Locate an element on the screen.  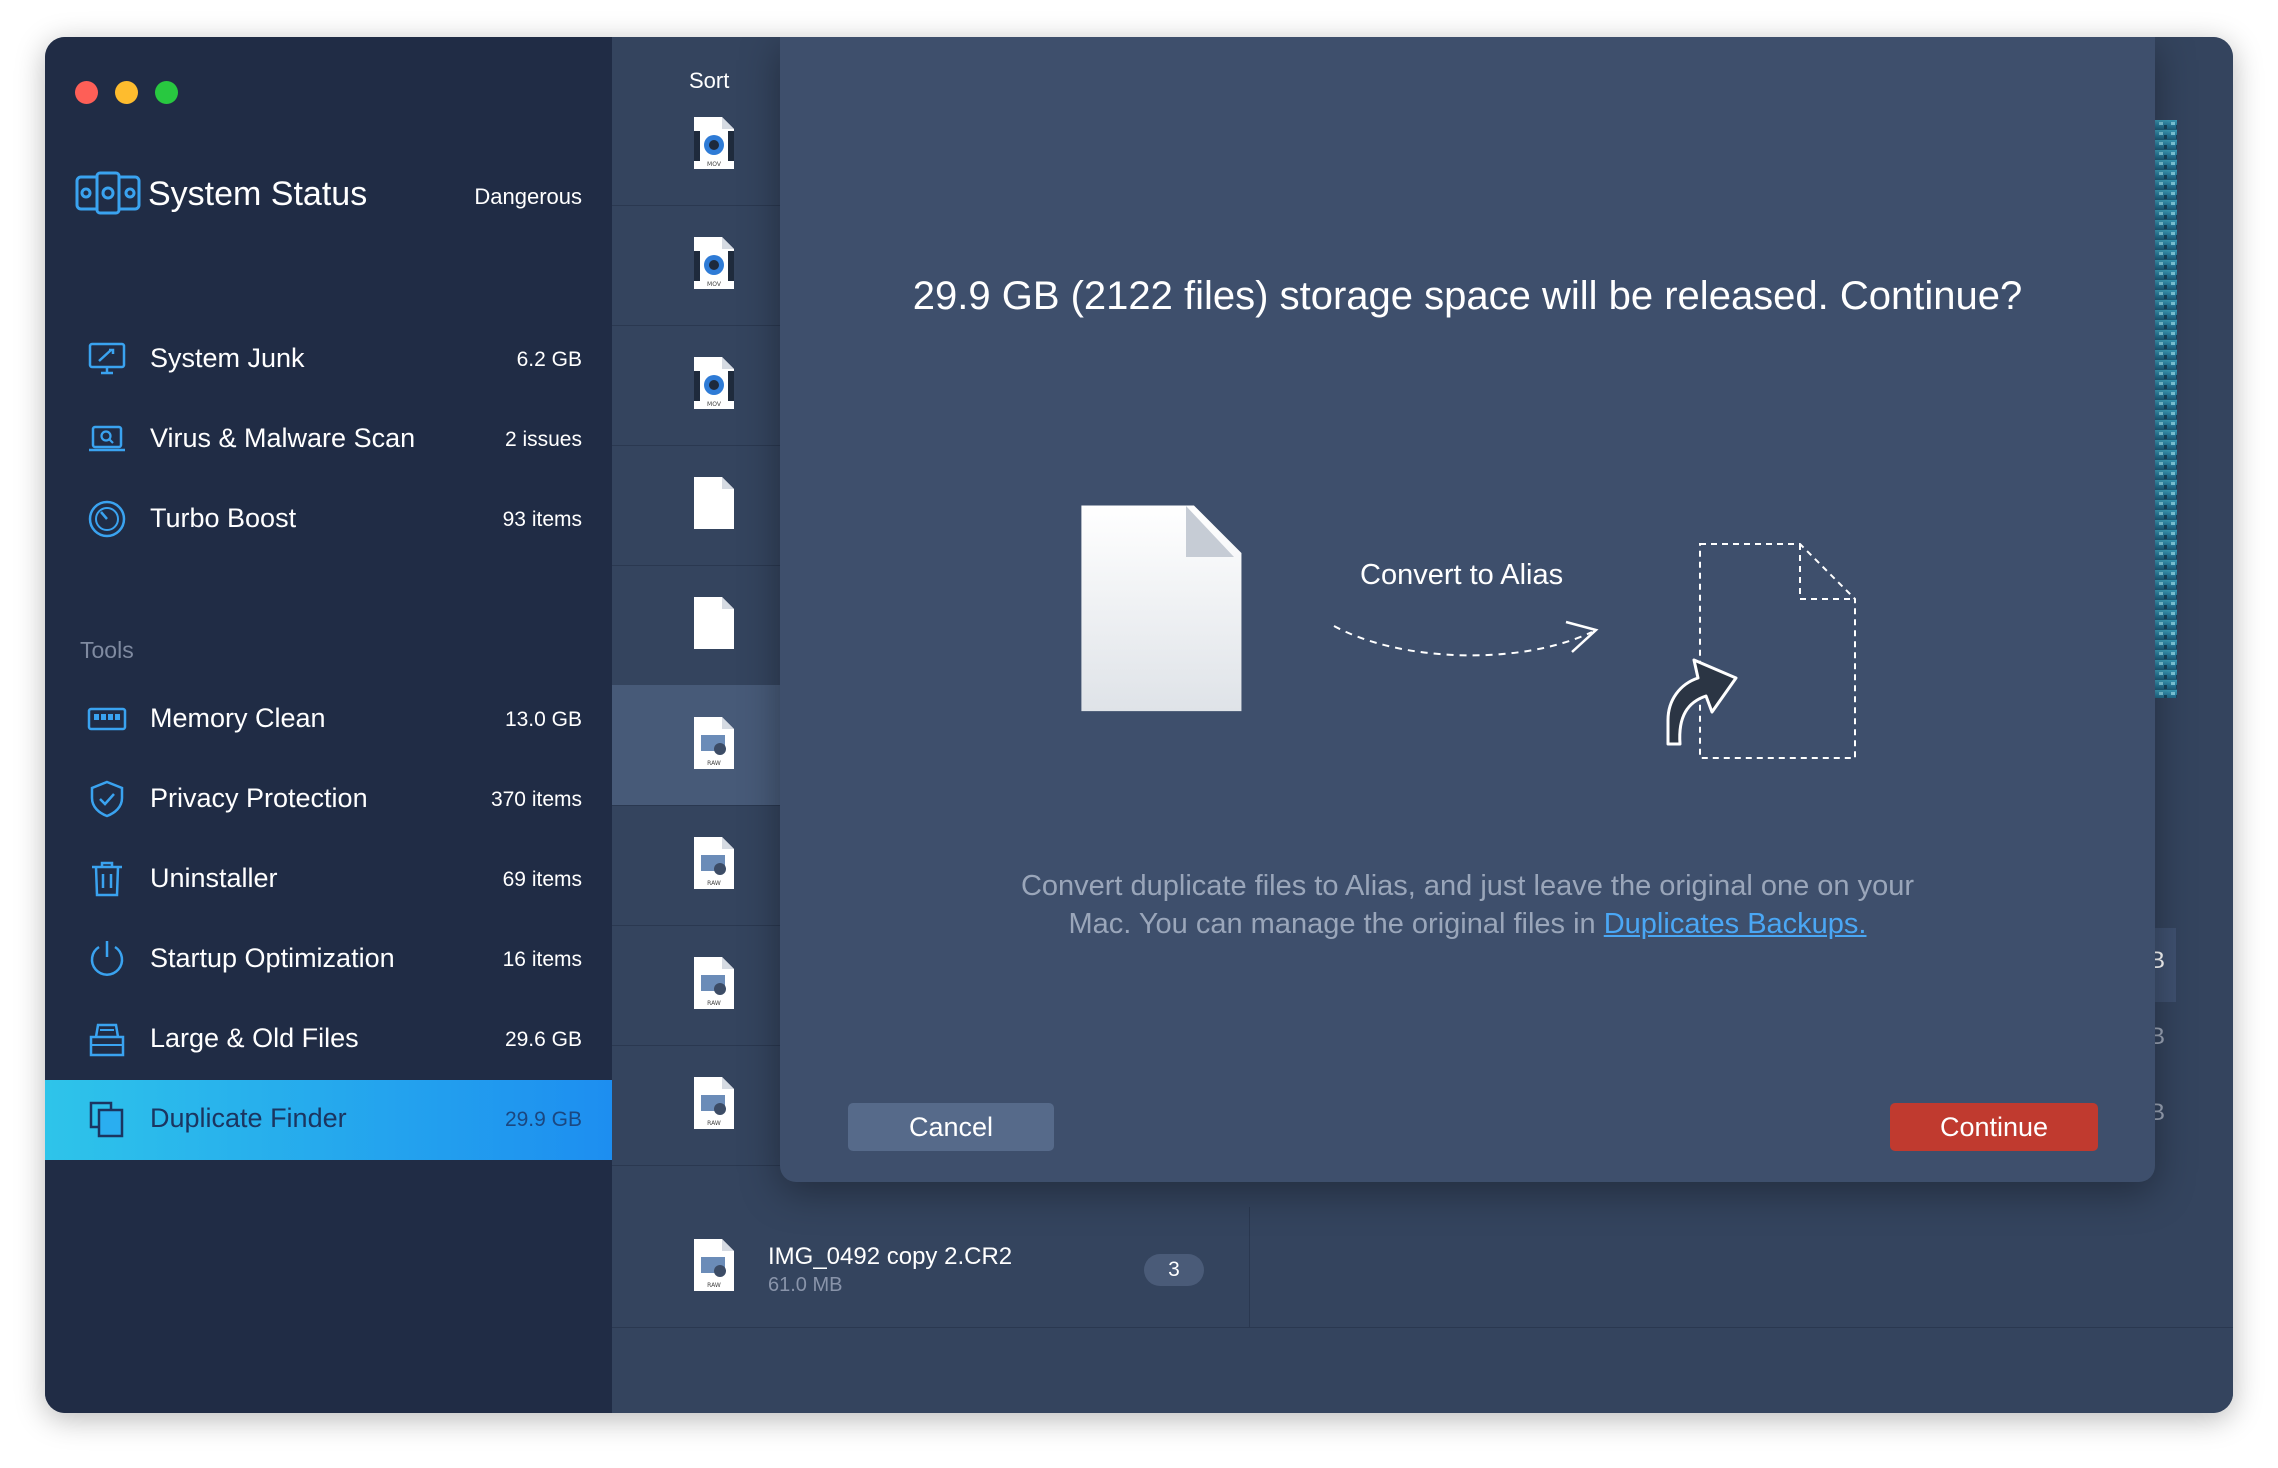
sidebar-item-value: 370 items is located at coordinates (536, 799).